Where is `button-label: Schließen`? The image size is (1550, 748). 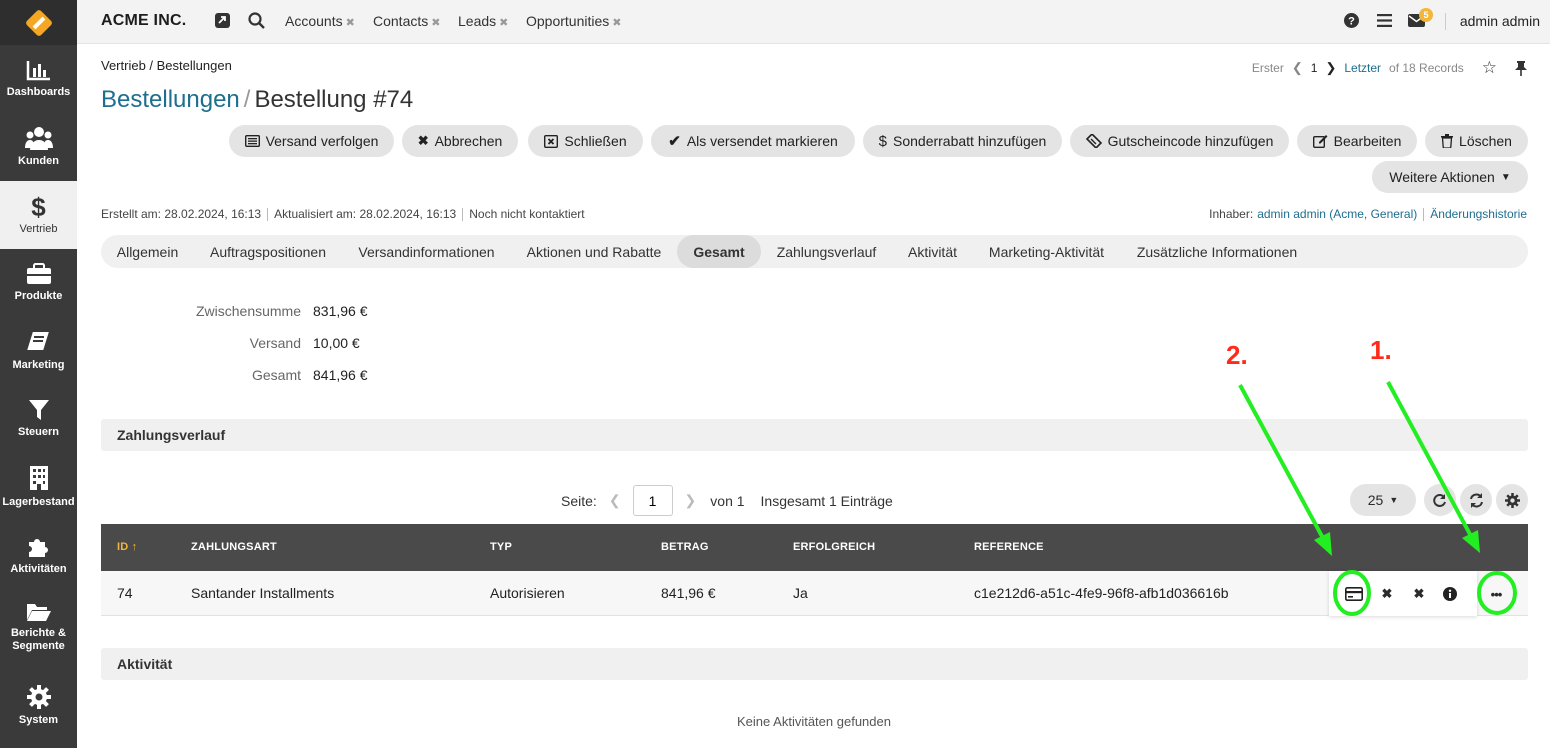 button-label: Schließen is located at coordinates (595, 141).